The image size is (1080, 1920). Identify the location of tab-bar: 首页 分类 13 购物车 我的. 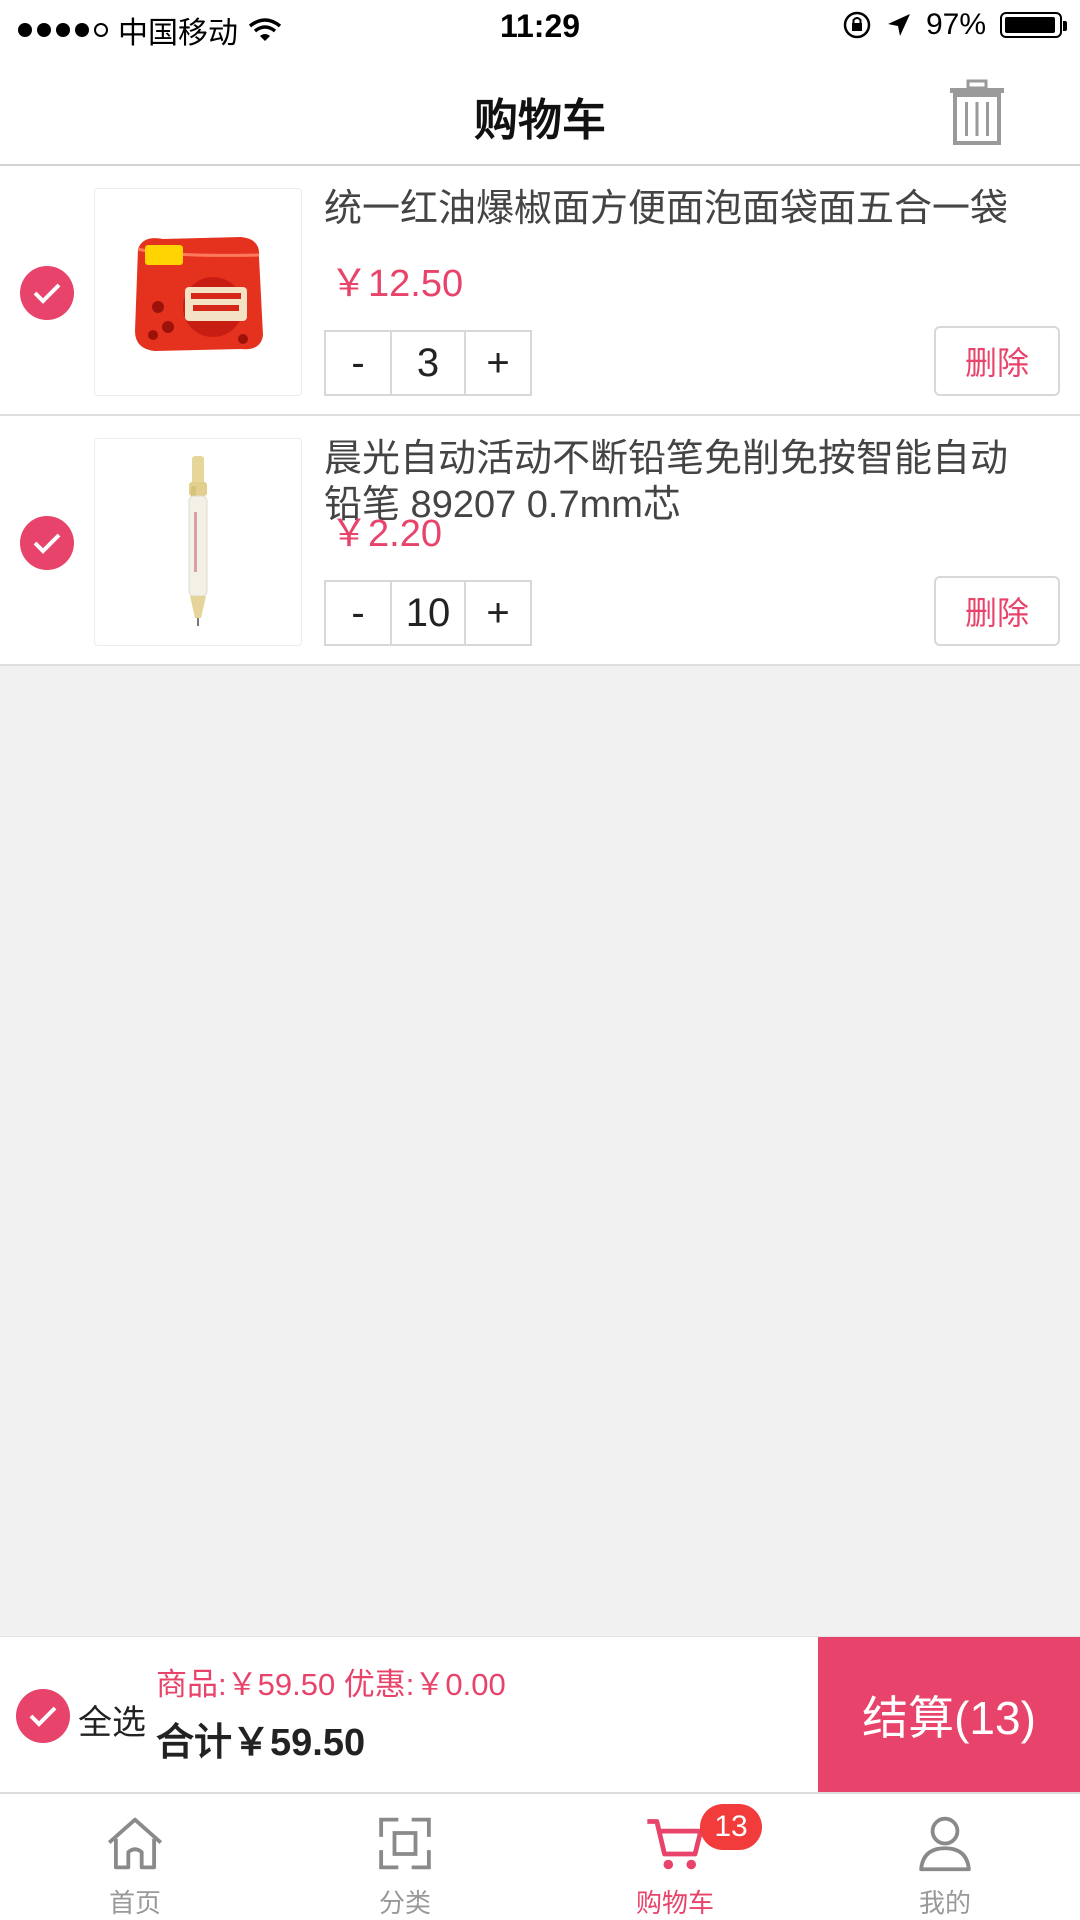
(540, 1856).